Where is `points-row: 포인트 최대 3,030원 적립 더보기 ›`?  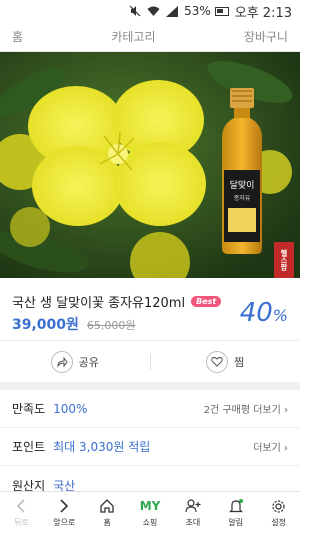 points-row: 포인트 최대 3,030원 적립 더보기 › is located at coordinates (150, 447).